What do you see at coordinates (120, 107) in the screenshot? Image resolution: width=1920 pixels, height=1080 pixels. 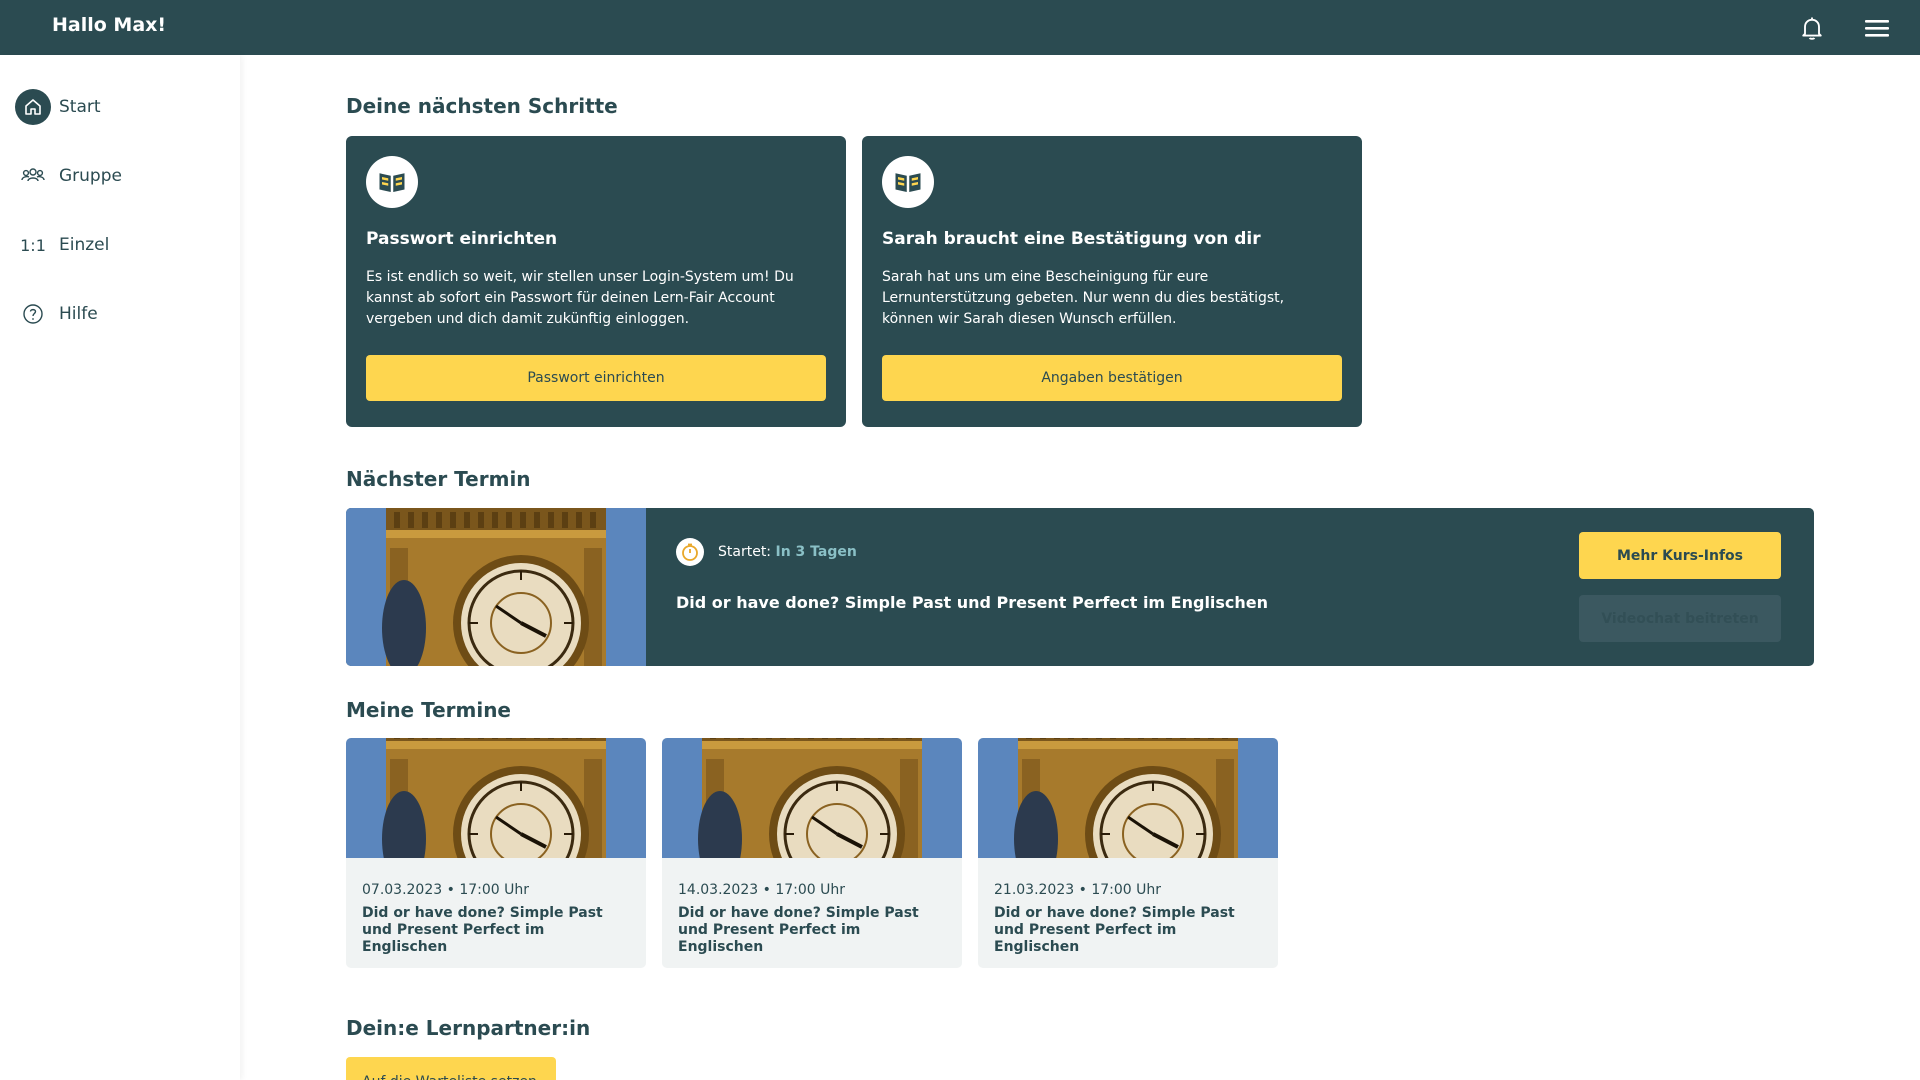 I see `sidebar-item-start: Start` at bounding box center [120, 107].